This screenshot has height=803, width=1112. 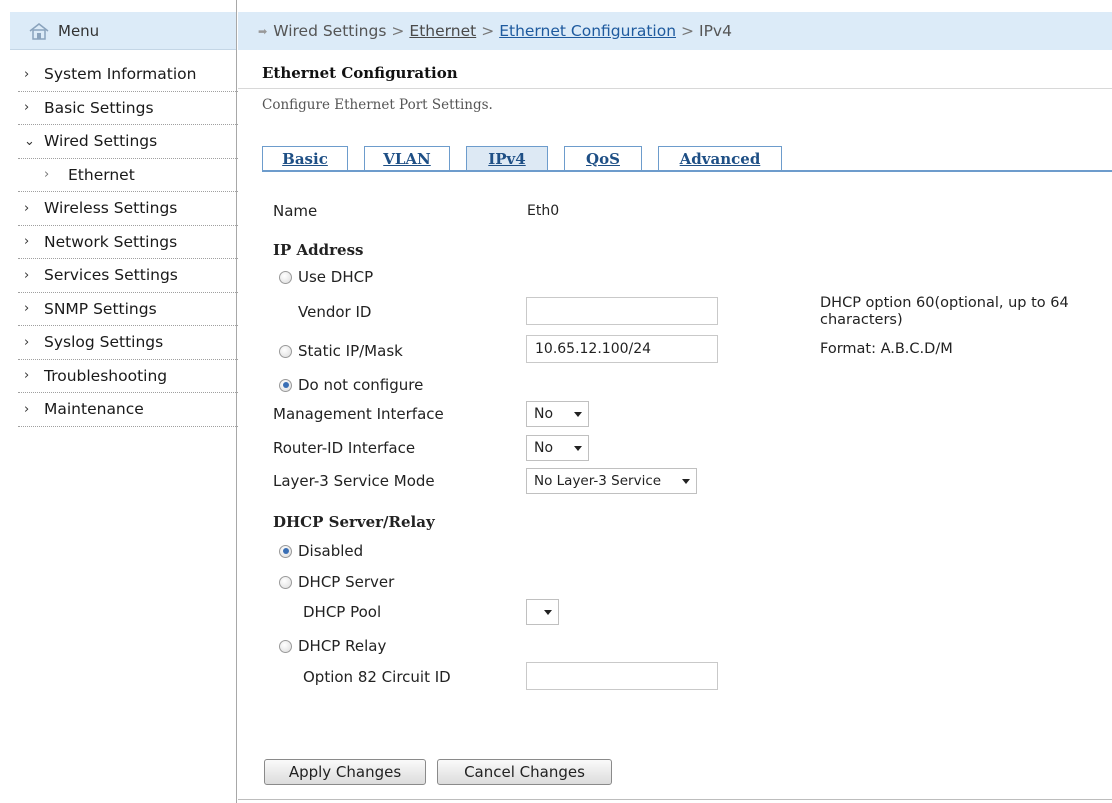 What do you see at coordinates (720, 158) in the screenshot?
I see `tab-advanced: Advanced` at bounding box center [720, 158].